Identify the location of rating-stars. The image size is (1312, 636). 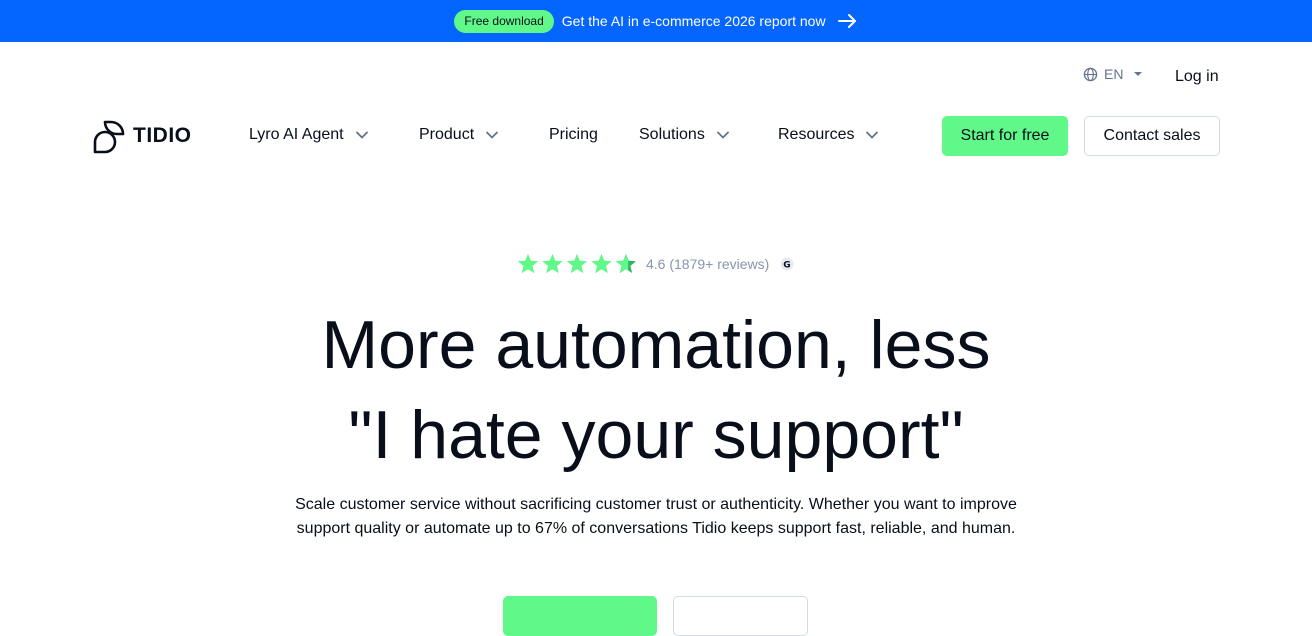
(577, 263).